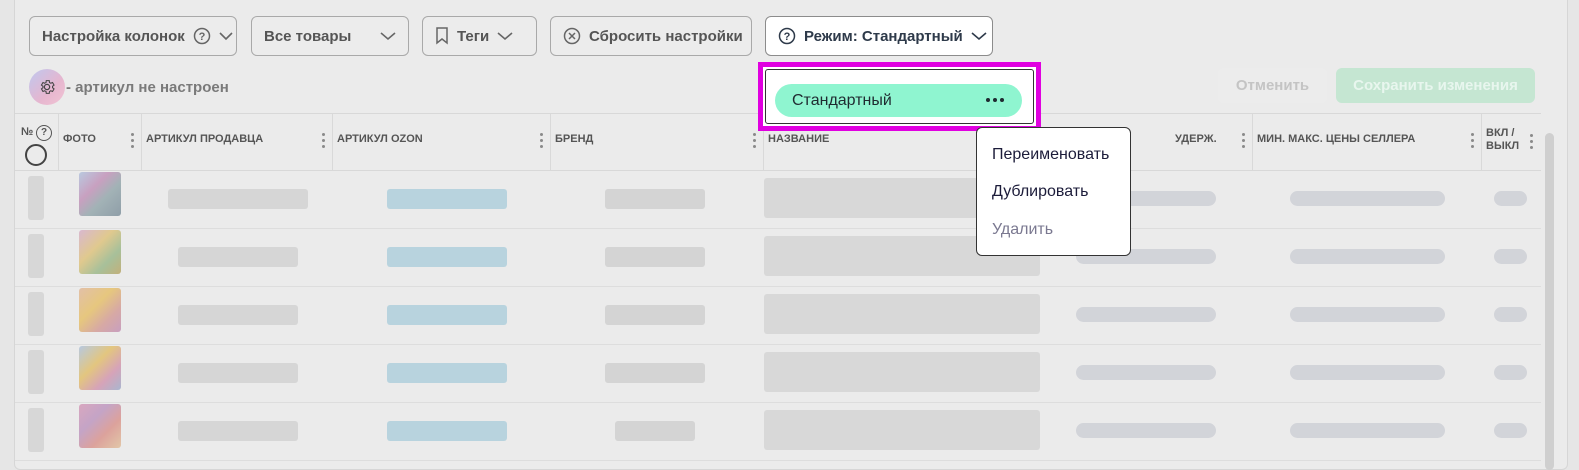  Describe the element at coordinates (1503, 139) in the screenshot. I see `column-header-label: ВКЛ / ВЫКЛ` at that location.